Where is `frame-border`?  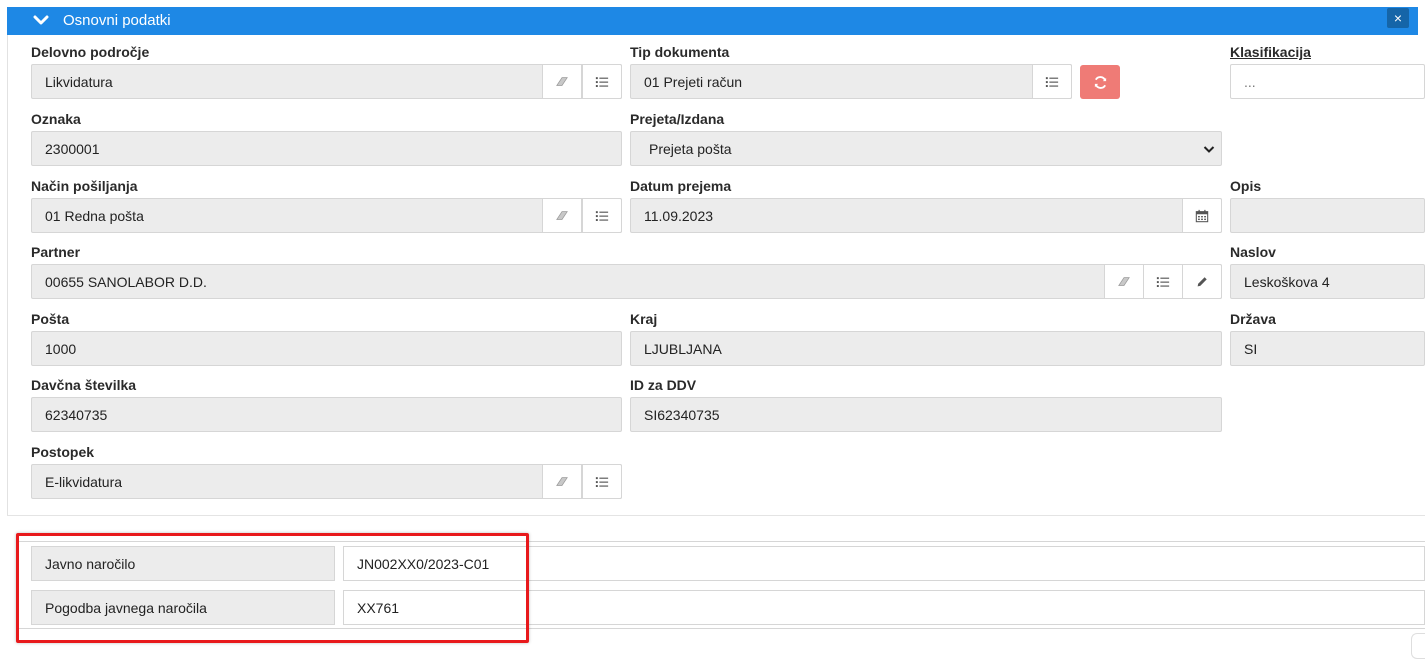 frame-border is located at coordinates (7, 275).